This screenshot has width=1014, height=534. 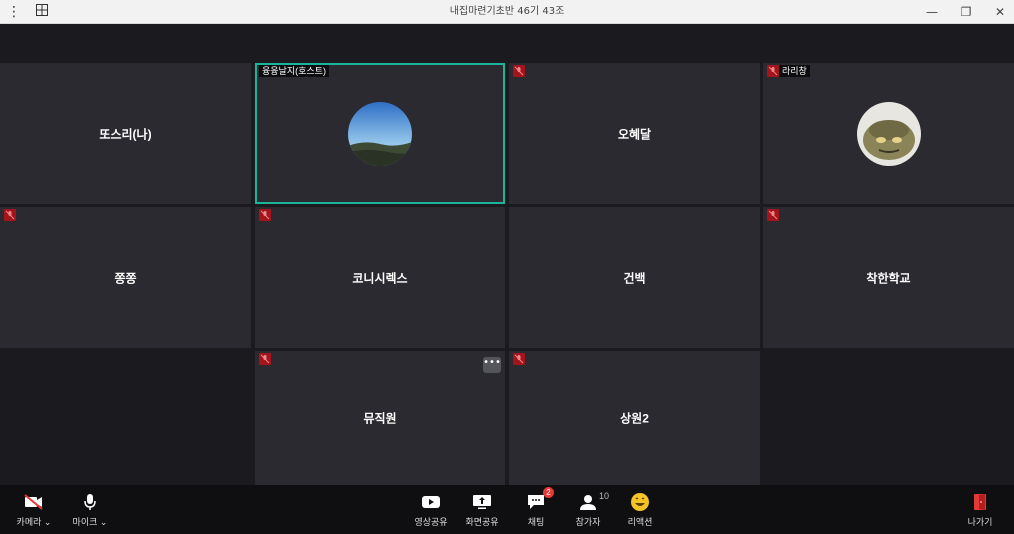 What do you see at coordinates (594, 502) in the screenshot?
I see `person-icon: 10` at bounding box center [594, 502].